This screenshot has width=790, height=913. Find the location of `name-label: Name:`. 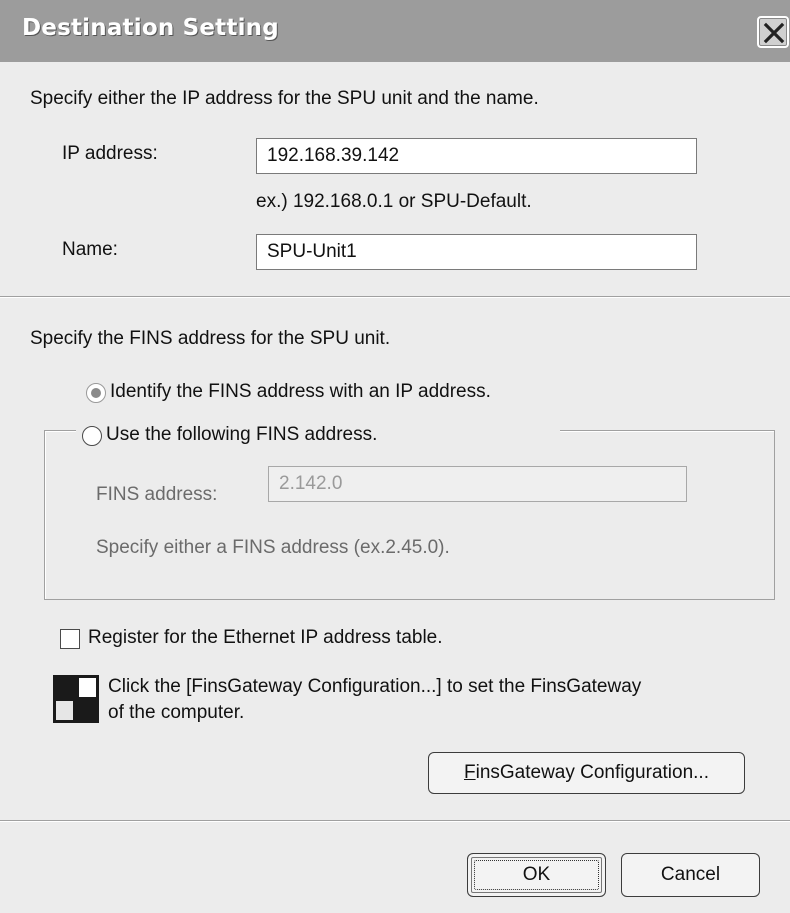

name-label: Name: is located at coordinates (90, 249).